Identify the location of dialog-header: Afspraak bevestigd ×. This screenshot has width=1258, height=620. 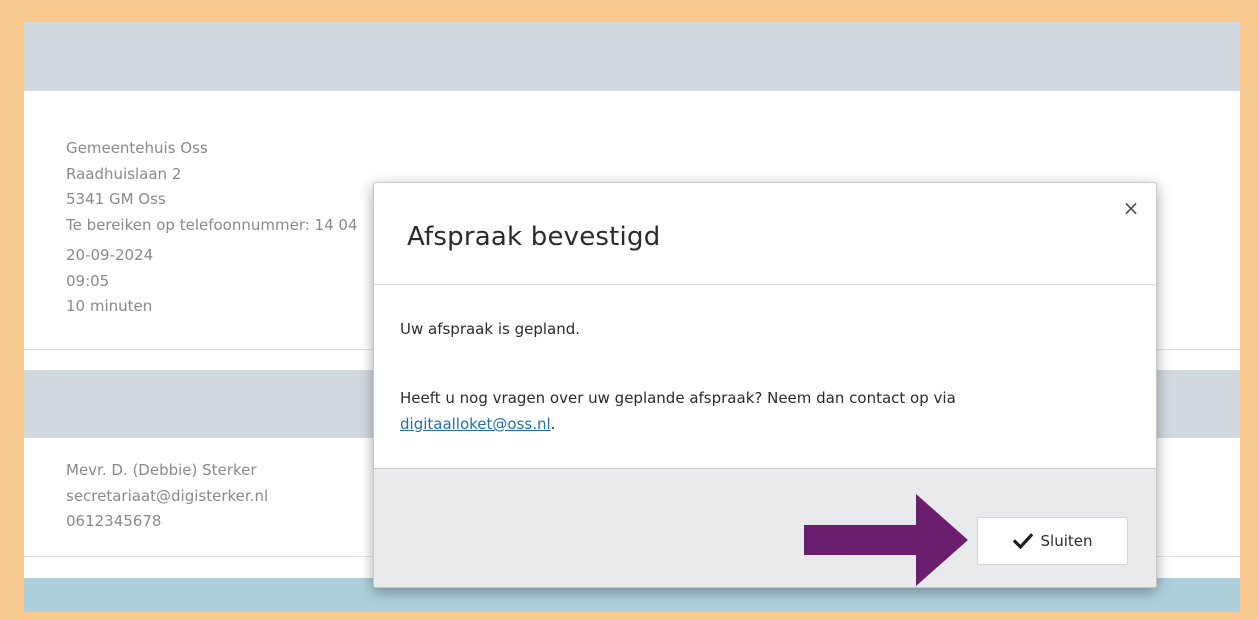
(765, 234).